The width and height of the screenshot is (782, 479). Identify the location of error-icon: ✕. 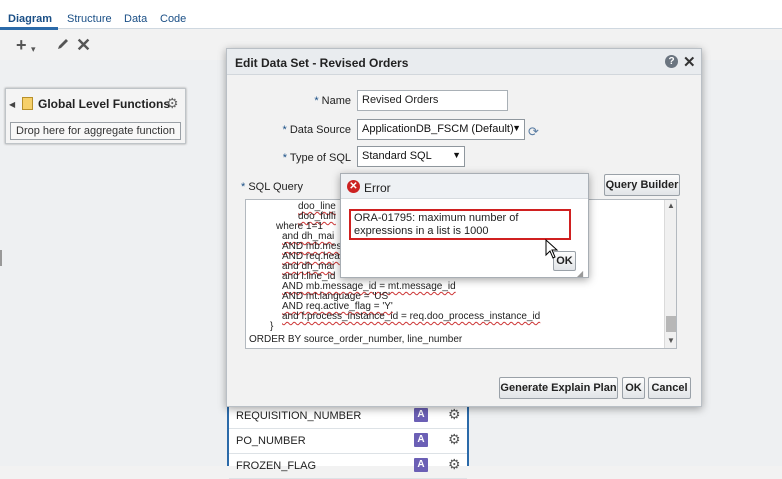
(353, 186).